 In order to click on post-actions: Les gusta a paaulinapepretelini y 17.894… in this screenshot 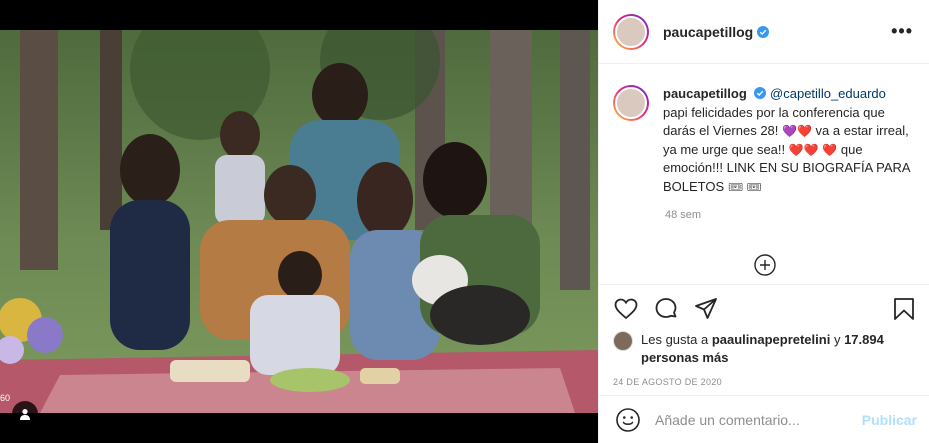, I will do `click(764, 335)`.